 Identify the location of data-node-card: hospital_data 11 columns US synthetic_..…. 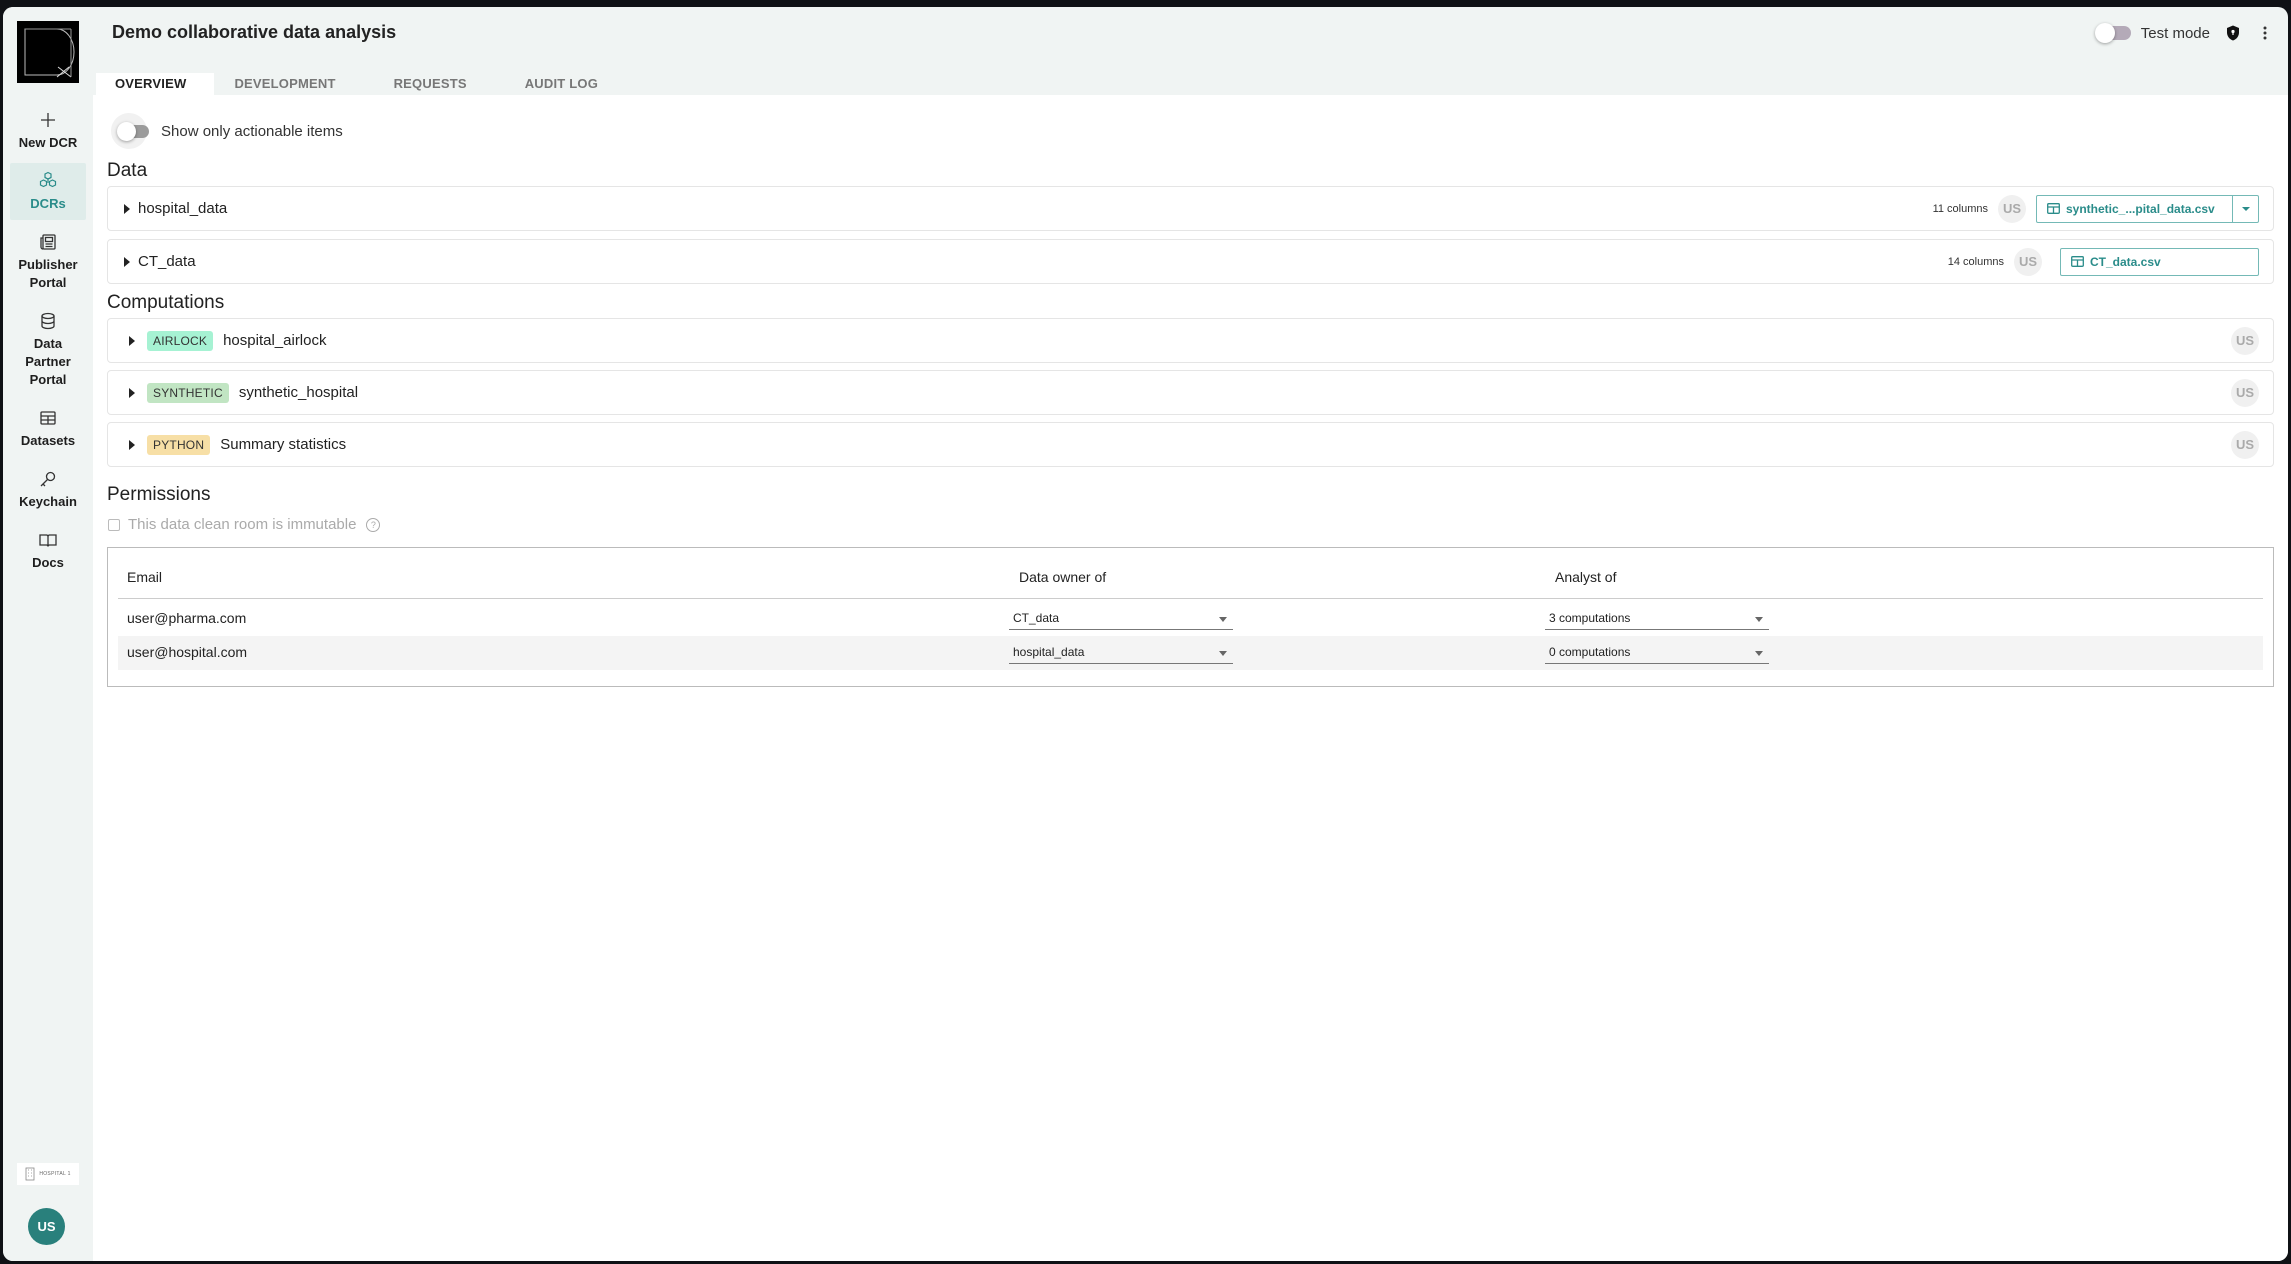
(1190, 208).